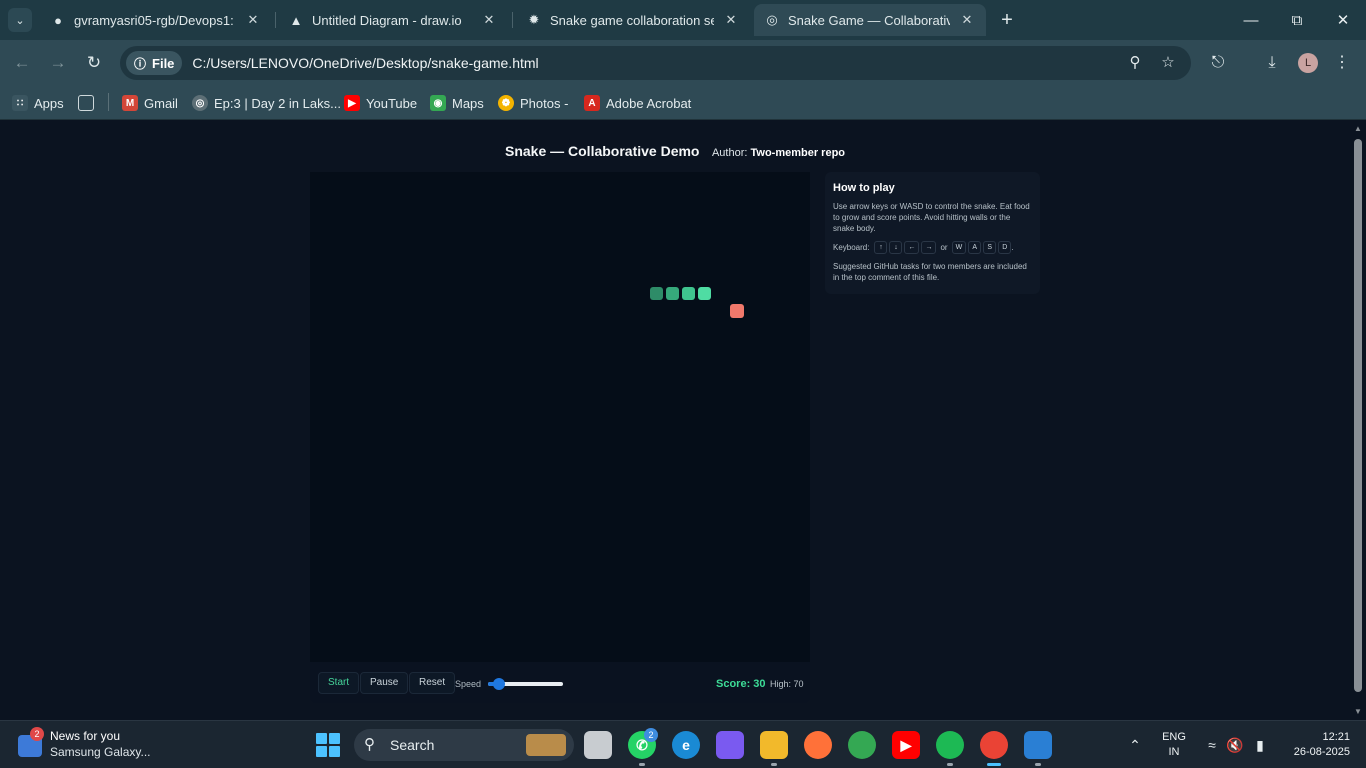 Image resolution: width=1366 pixels, height=768 pixels. I want to click on drawio-icon: ▲, so click(296, 20).